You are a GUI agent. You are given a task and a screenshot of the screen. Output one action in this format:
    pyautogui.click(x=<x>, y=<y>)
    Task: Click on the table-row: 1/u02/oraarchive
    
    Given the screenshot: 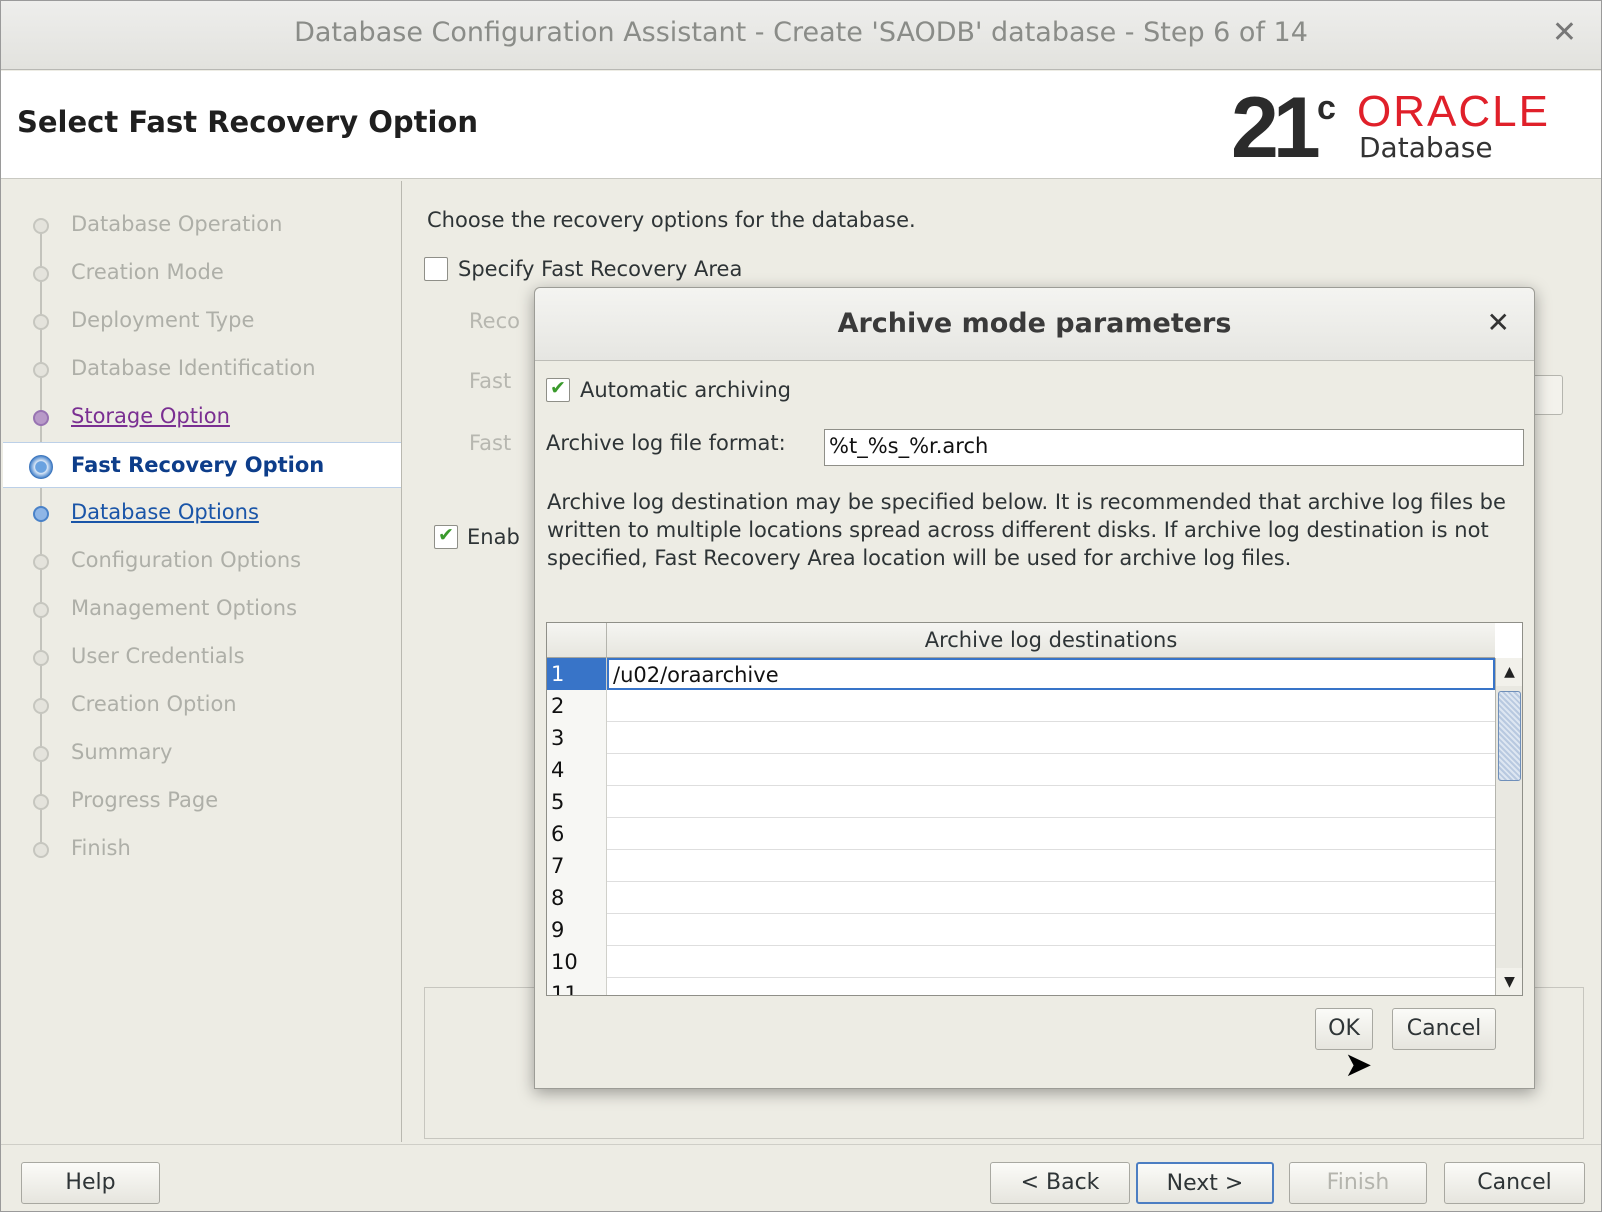 What is the action you would take?
    pyautogui.click(x=1021, y=674)
    